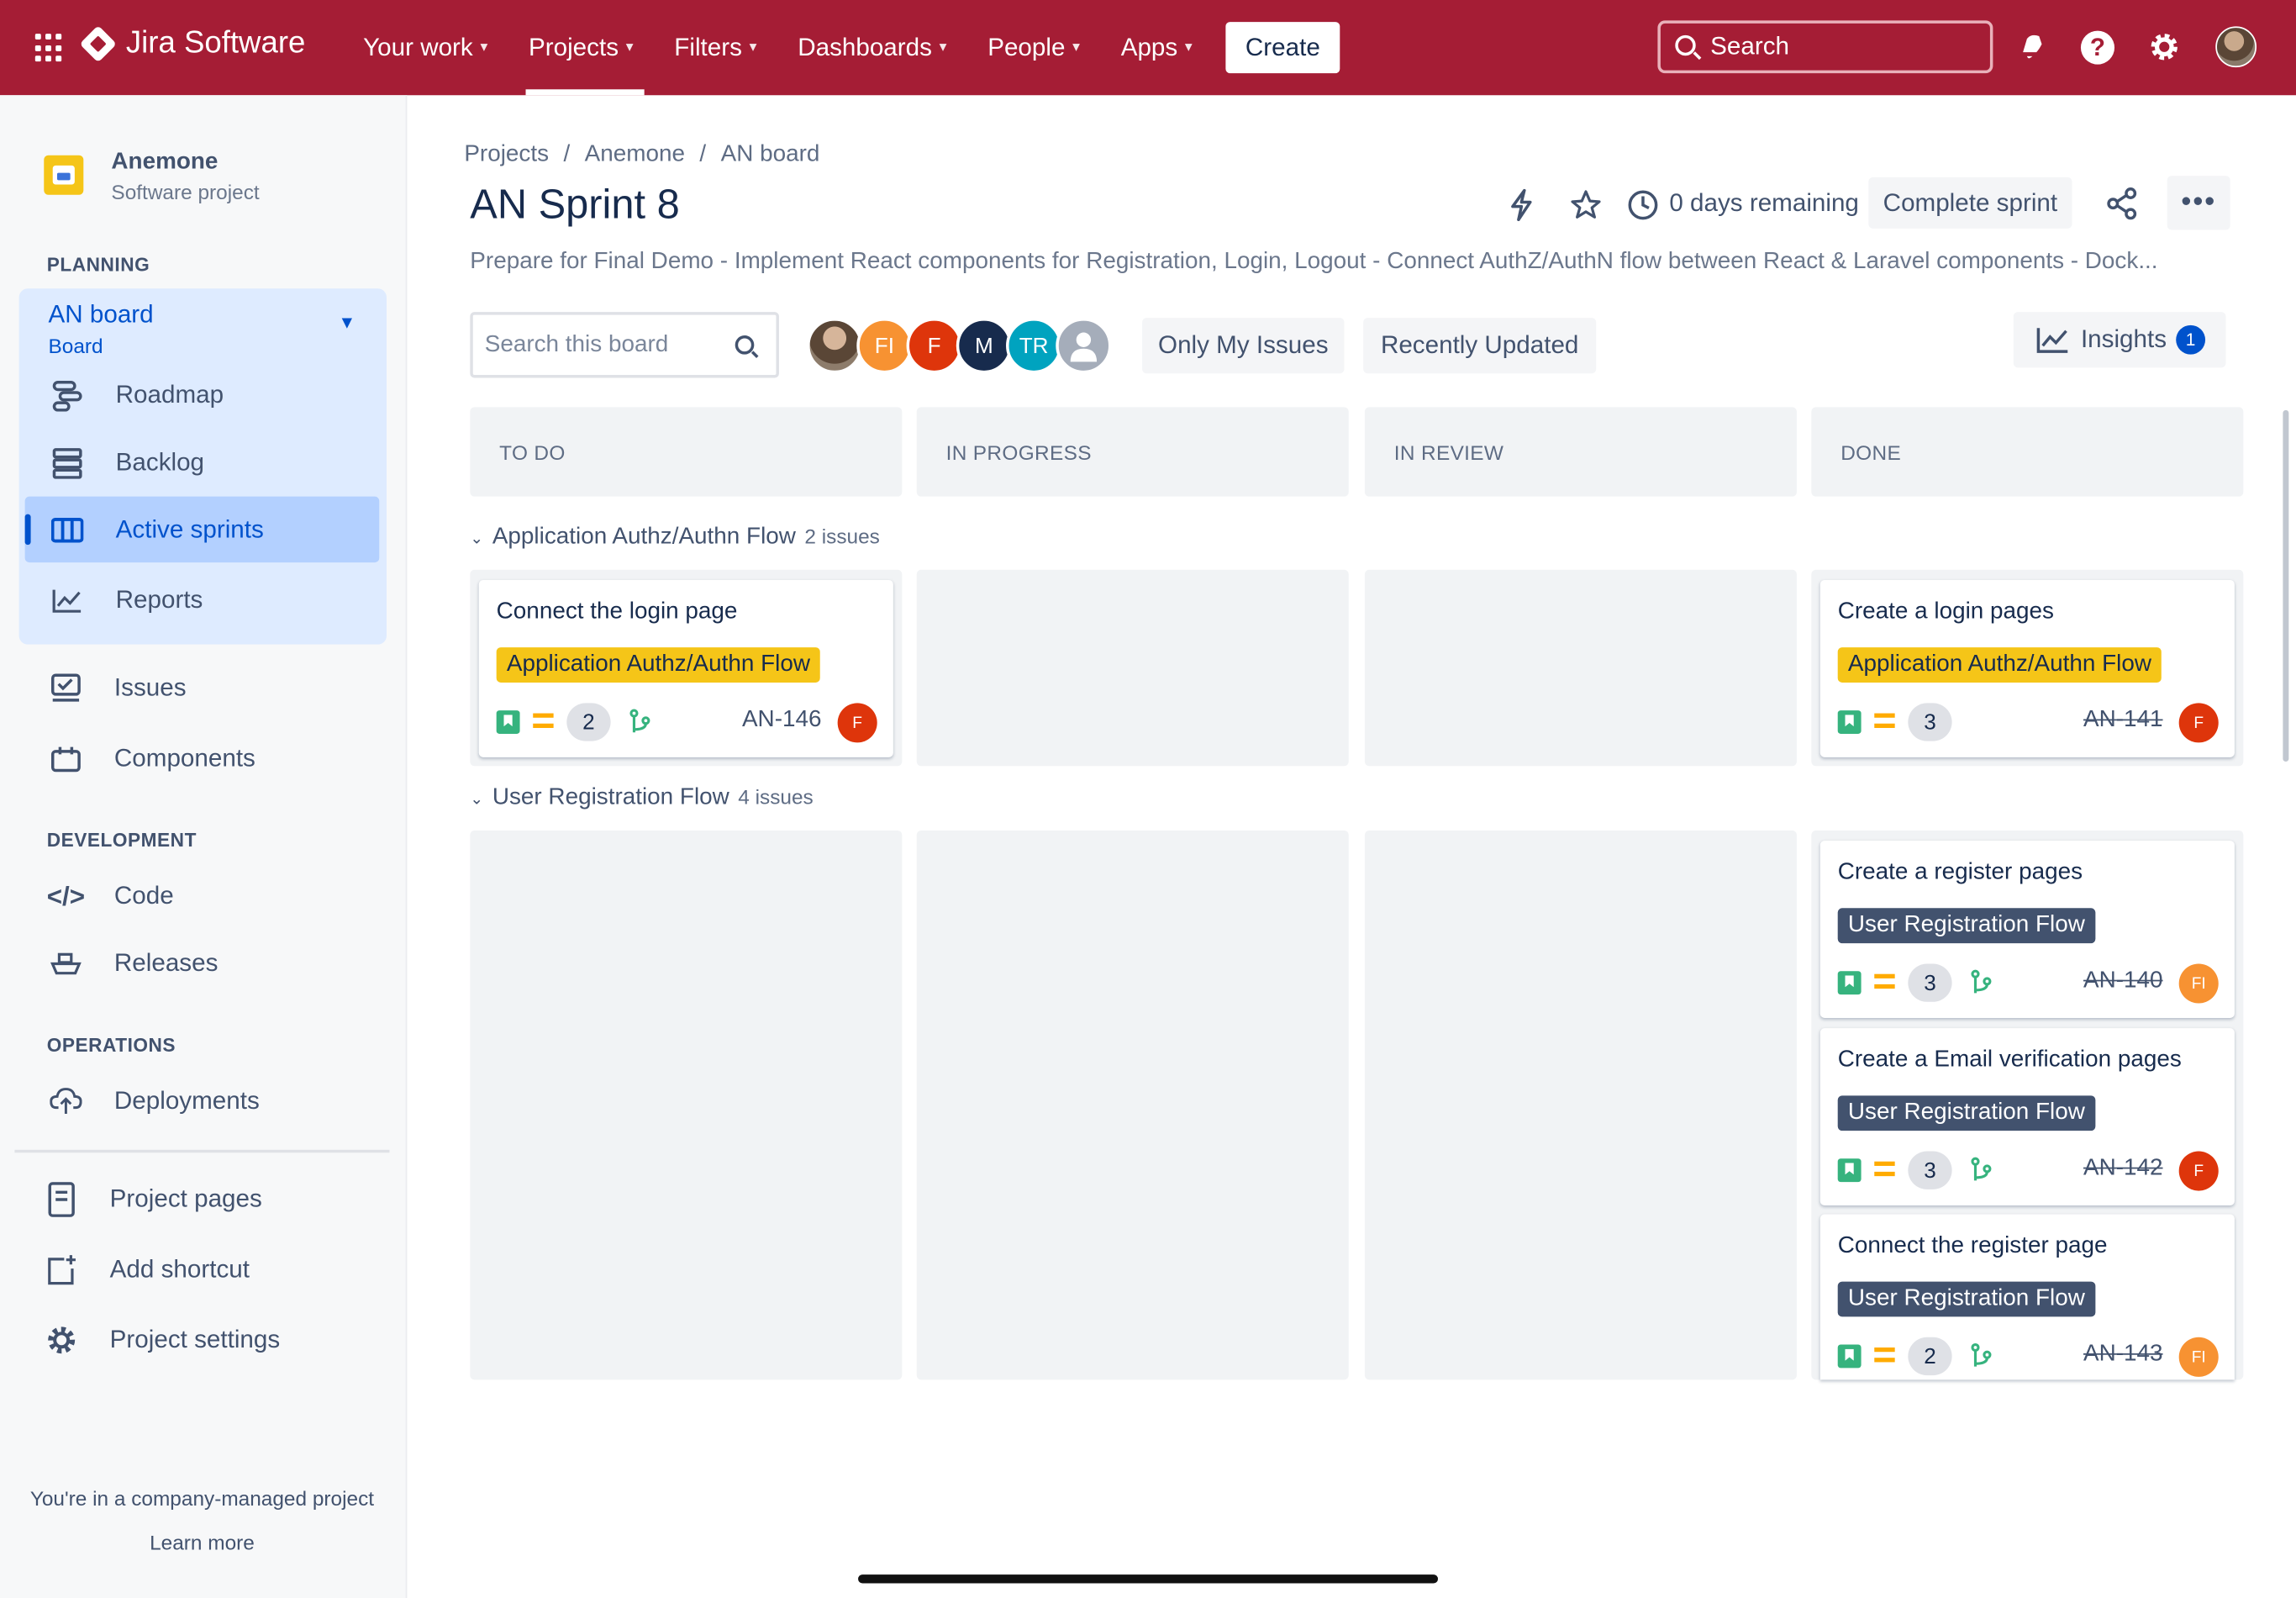 Image resolution: width=2296 pixels, height=1598 pixels. Describe the element at coordinates (433, 47) in the screenshot. I see `nav-your-work: Your work ▾` at that location.